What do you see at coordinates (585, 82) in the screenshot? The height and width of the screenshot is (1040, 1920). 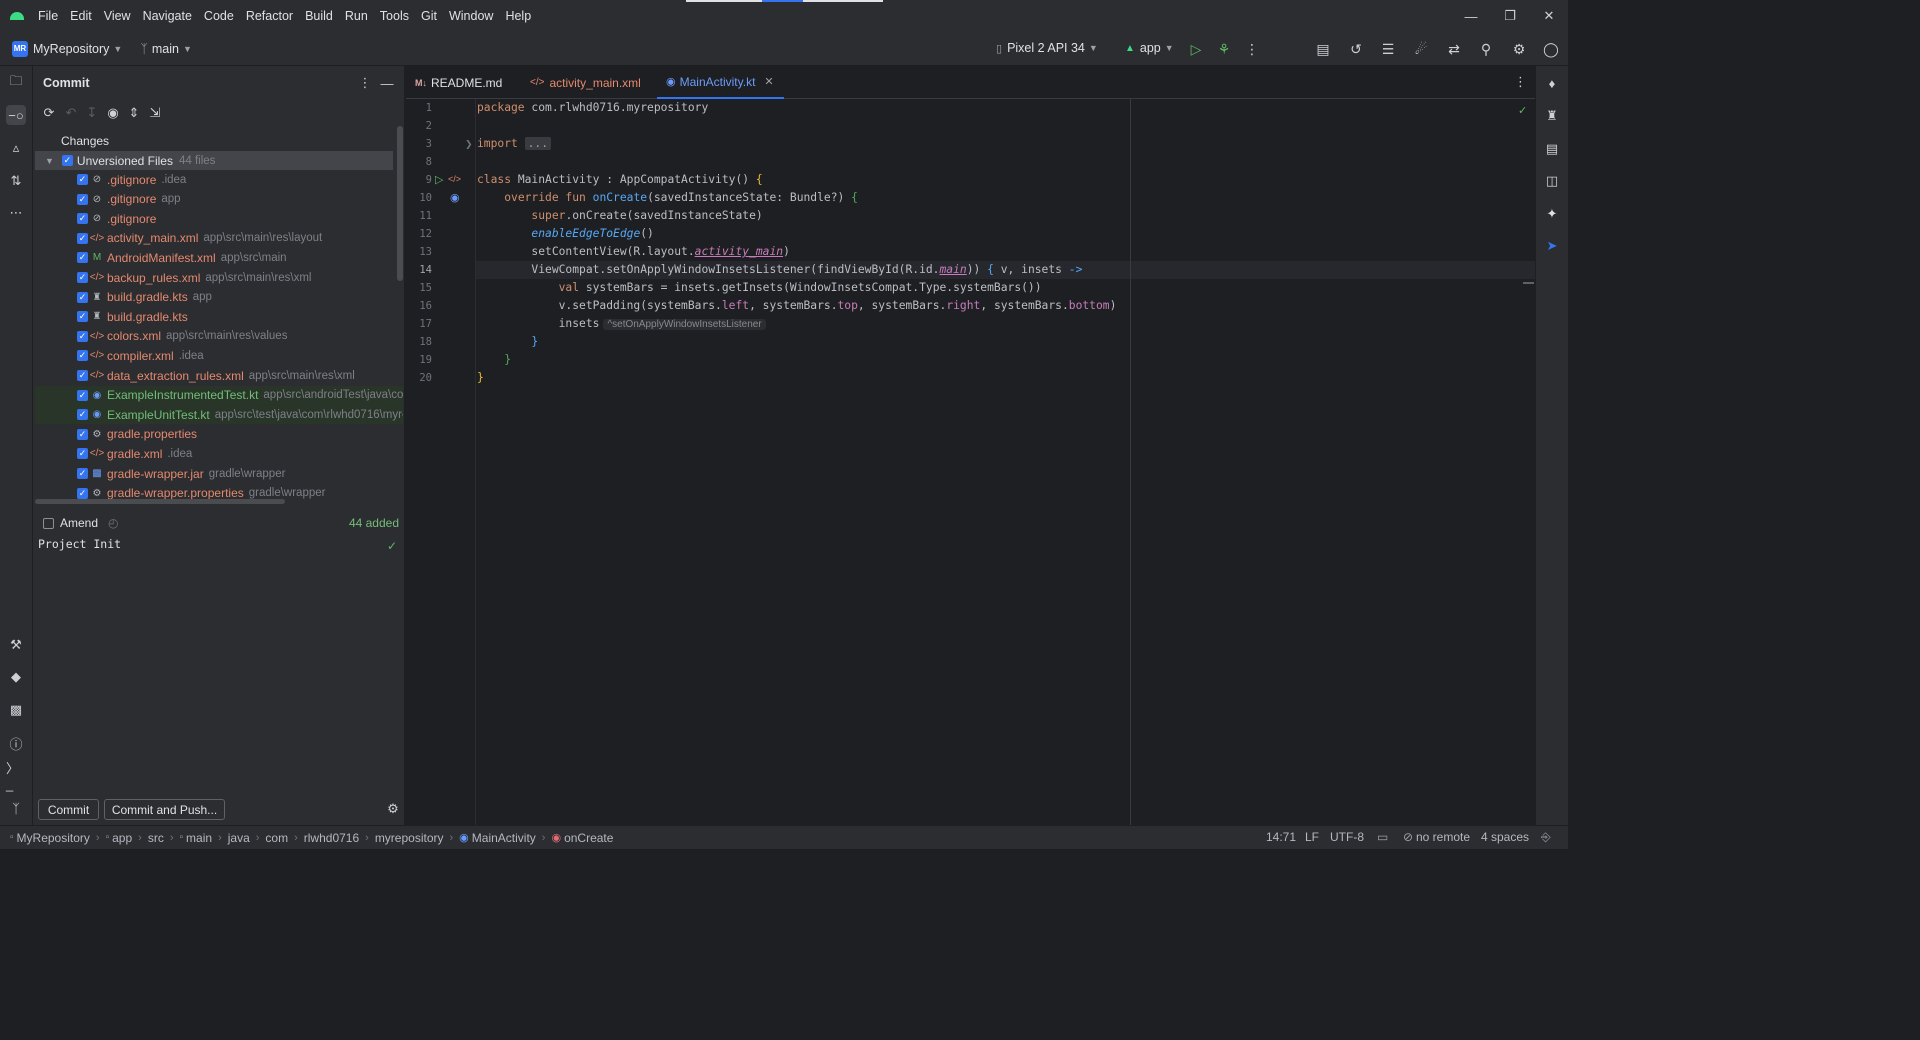 I see `tab-activity-main-xml: </> activity_main.xml` at bounding box center [585, 82].